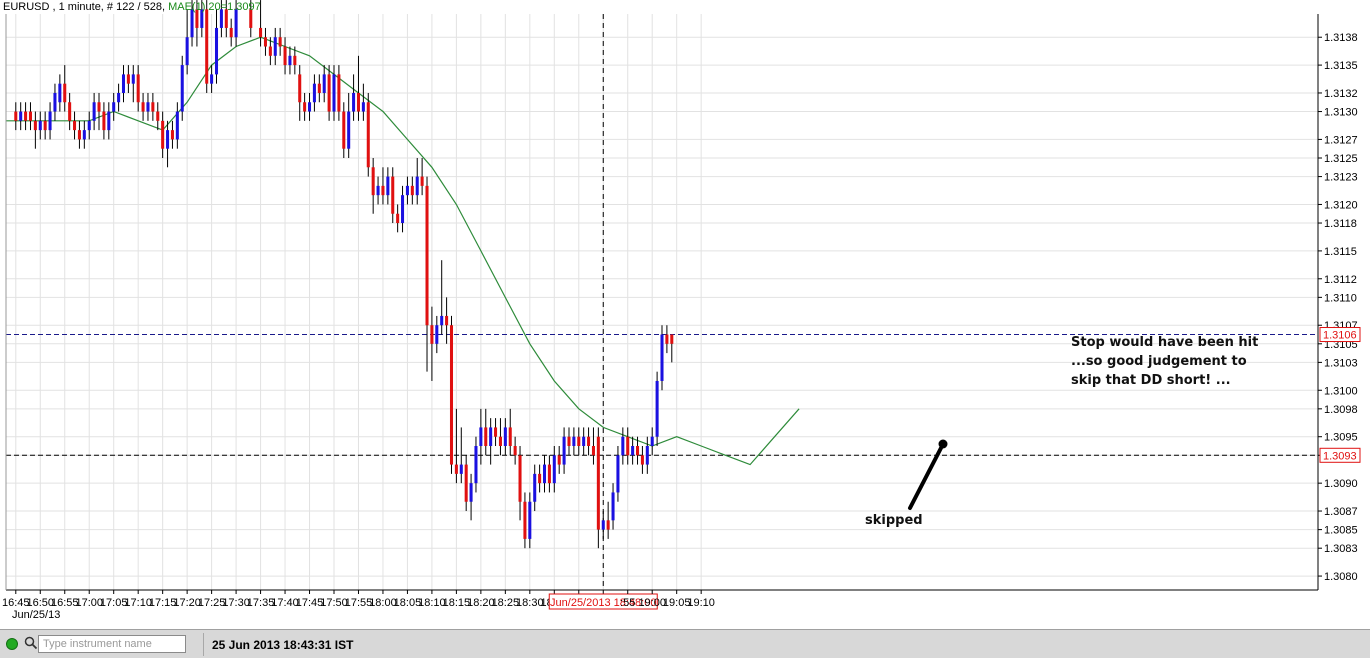 Image resolution: width=1370 pixels, height=658 pixels. What do you see at coordinates (701, 603) in the screenshot?
I see `x-tick-label: 19:10` at bounding box center [701, 603].